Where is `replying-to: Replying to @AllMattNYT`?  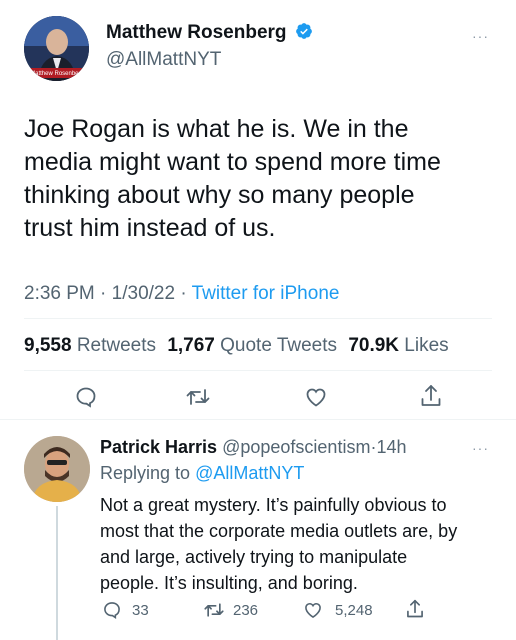
replying-to: Replying to @AllMattNYT is located at coordinates (202, 473).